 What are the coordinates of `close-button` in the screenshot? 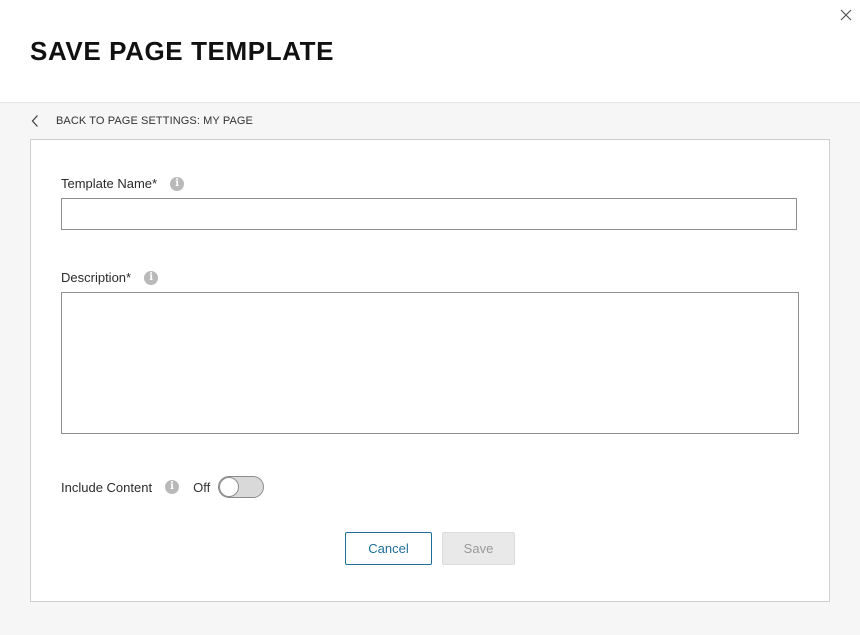 It's located at (846, 15).